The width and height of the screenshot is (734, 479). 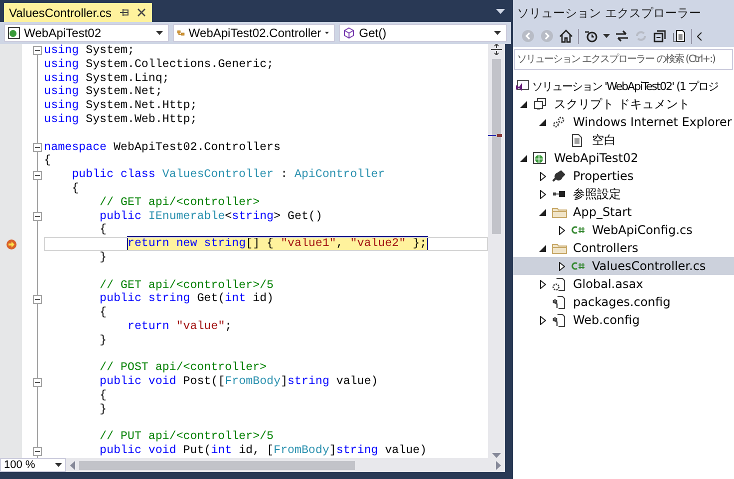 I want to click on gear-file-icon, so click(x=559, y=284).